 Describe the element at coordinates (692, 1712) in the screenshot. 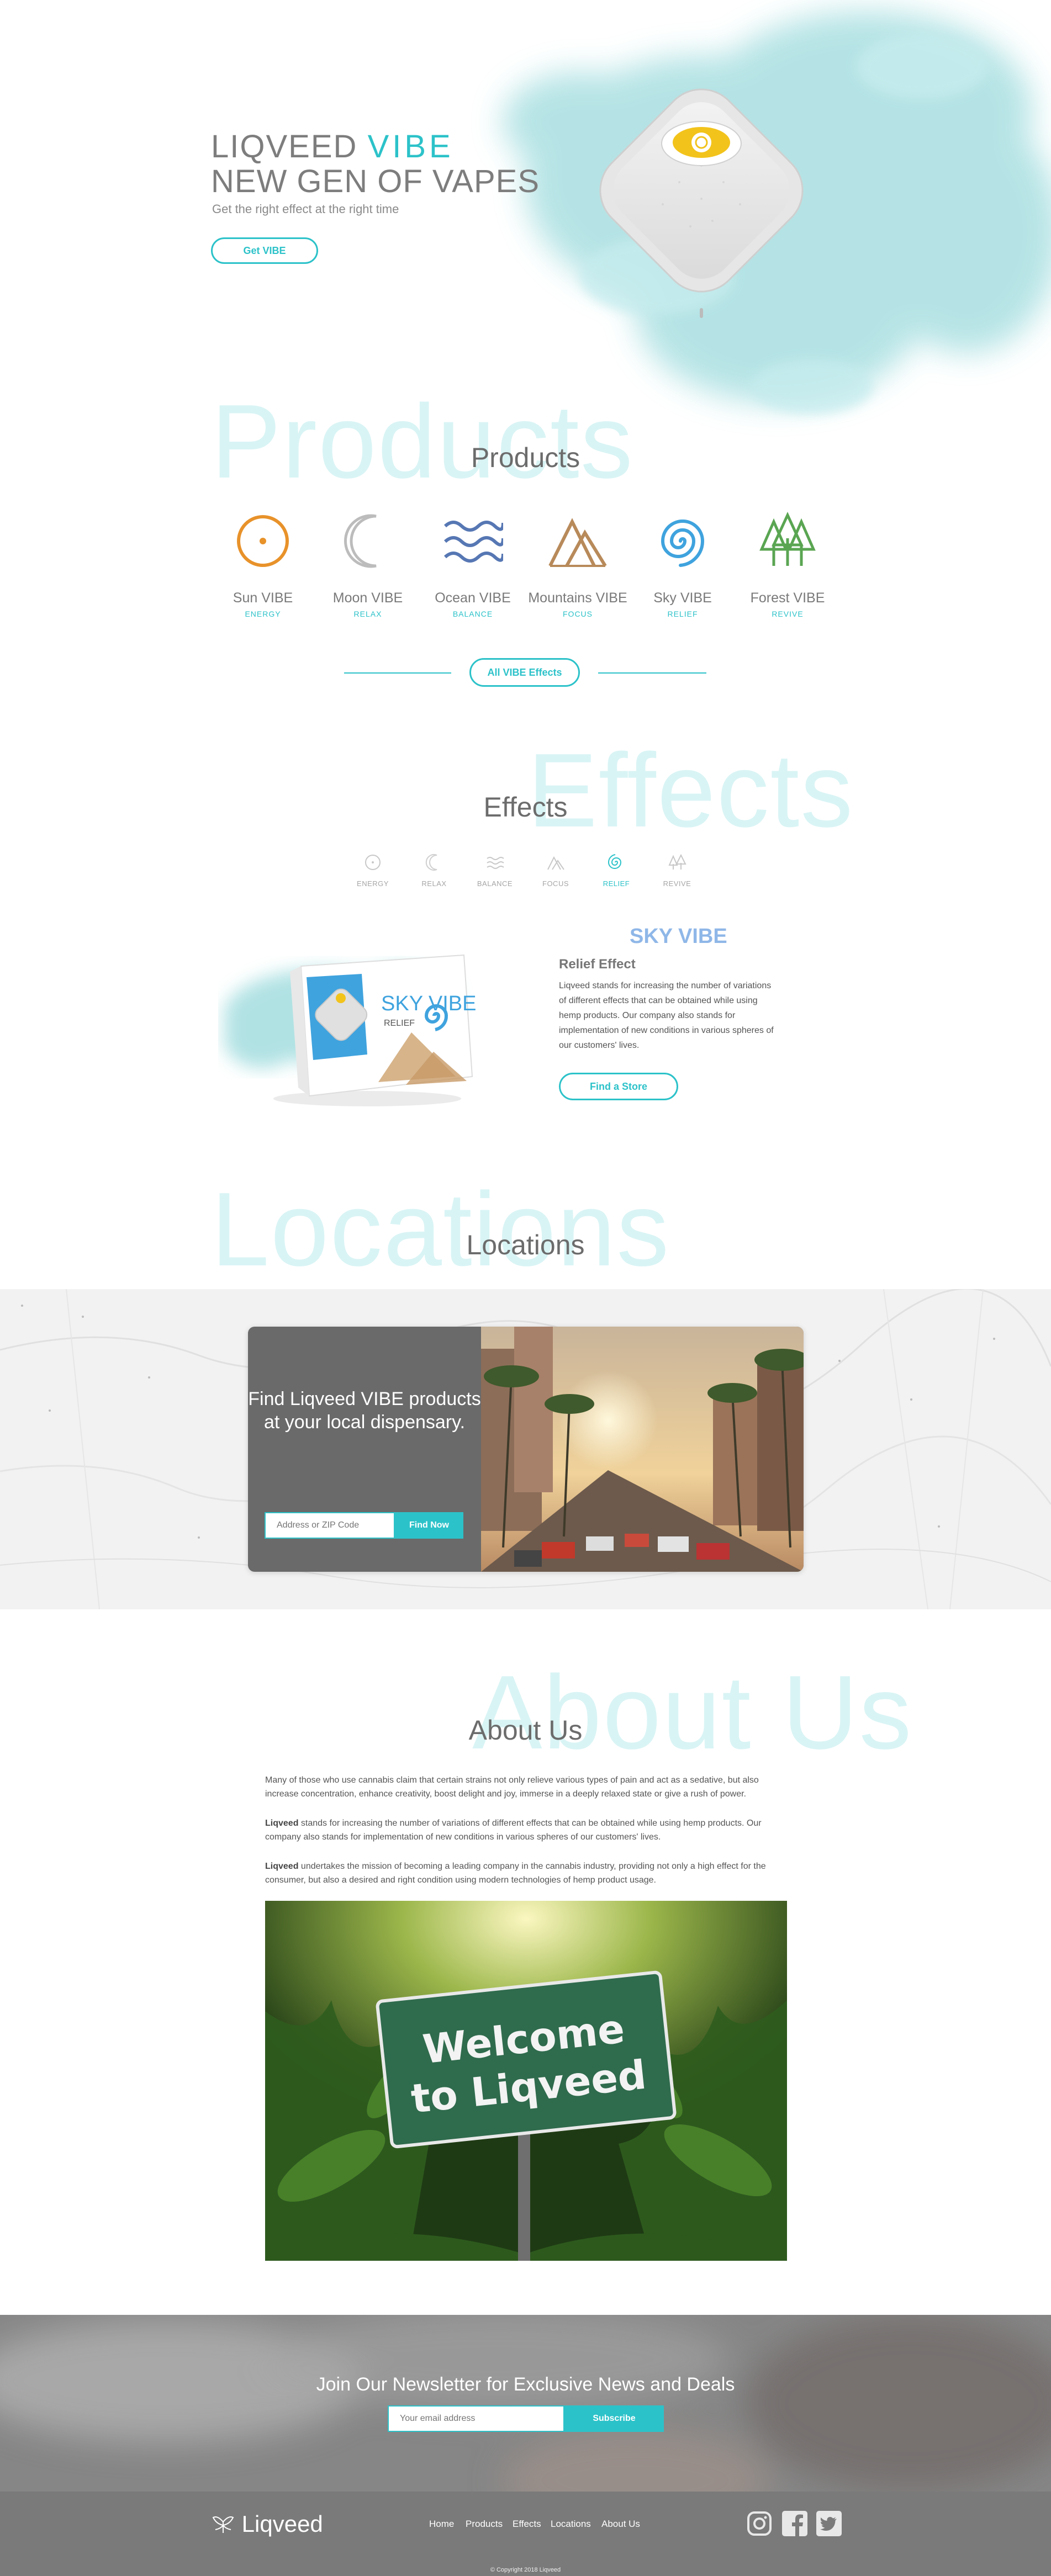

I see `about-ghost-title: About Us` at that location.